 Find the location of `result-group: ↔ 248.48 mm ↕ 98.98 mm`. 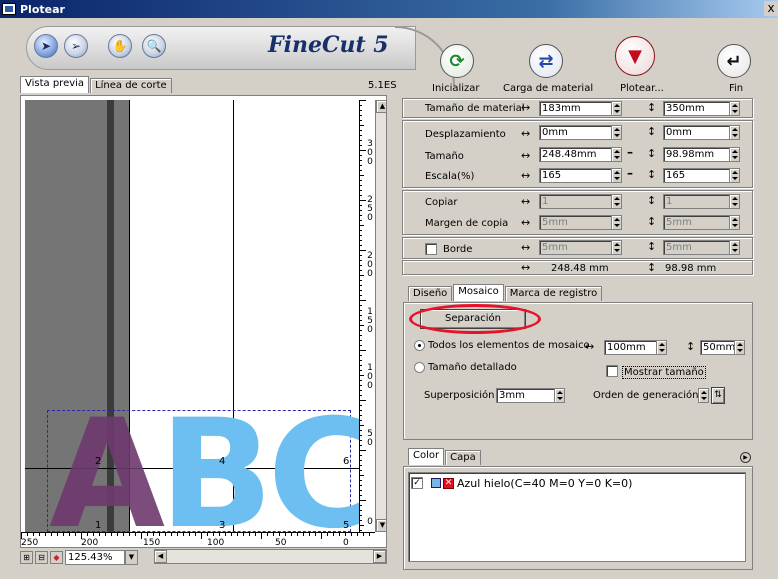

result-group: ↔ 248.48 mm ↕ 98.98 mm is located at coordinates (577, 267).